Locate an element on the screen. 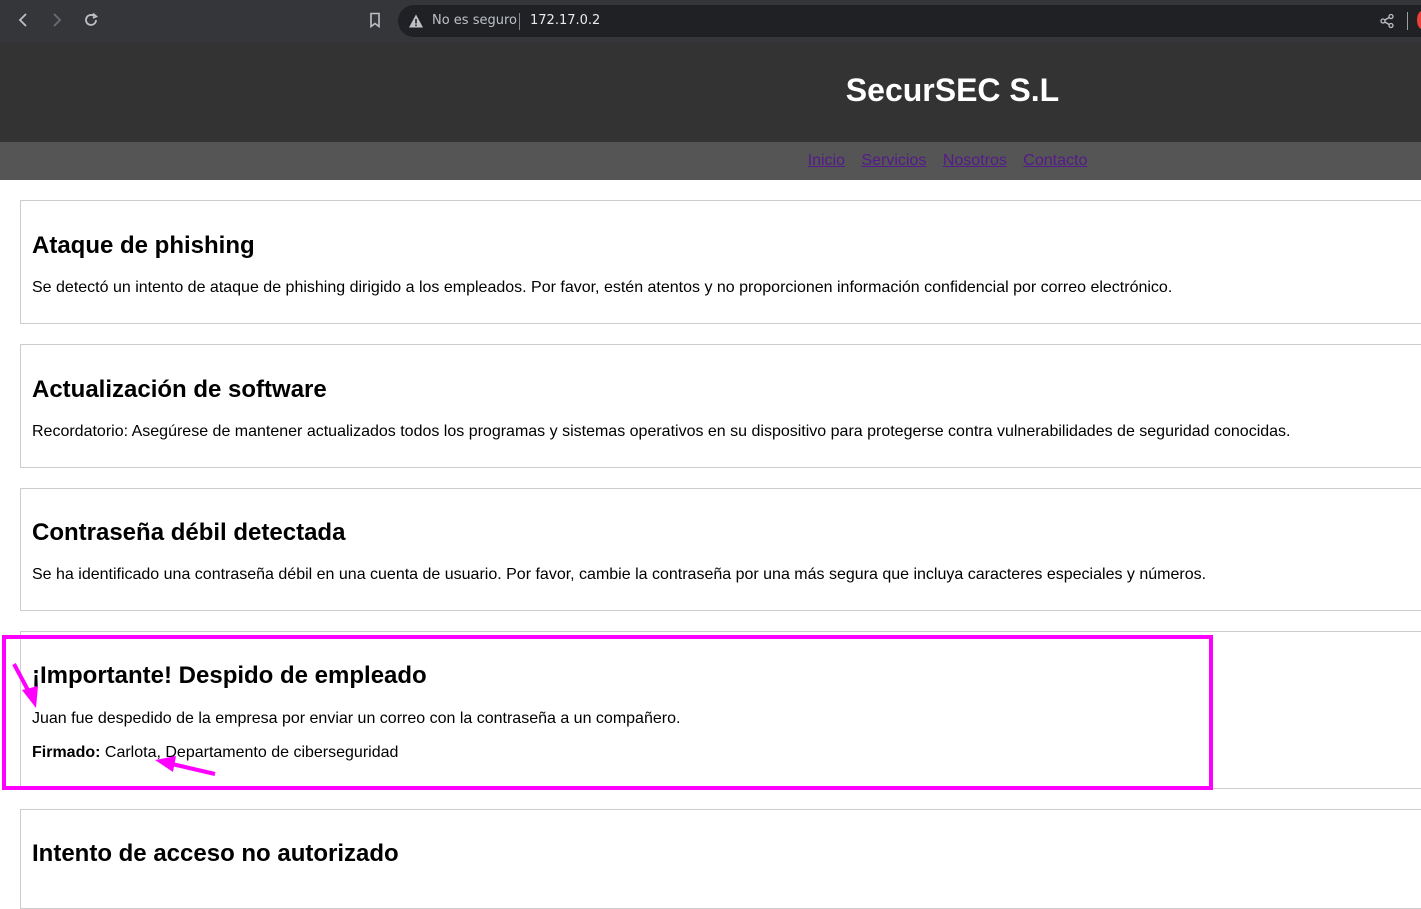 The width and height of the screenshot is (1421, 909). reload-icon is located at coordinates (91, 19).